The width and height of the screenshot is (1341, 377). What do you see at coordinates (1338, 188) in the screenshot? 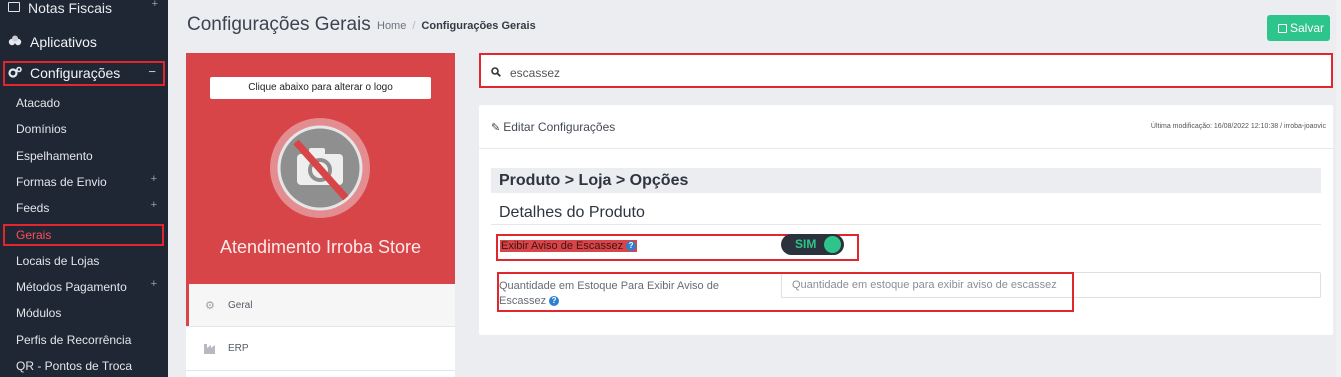
I see `scrollbar` at bounding box center [1338, 188].